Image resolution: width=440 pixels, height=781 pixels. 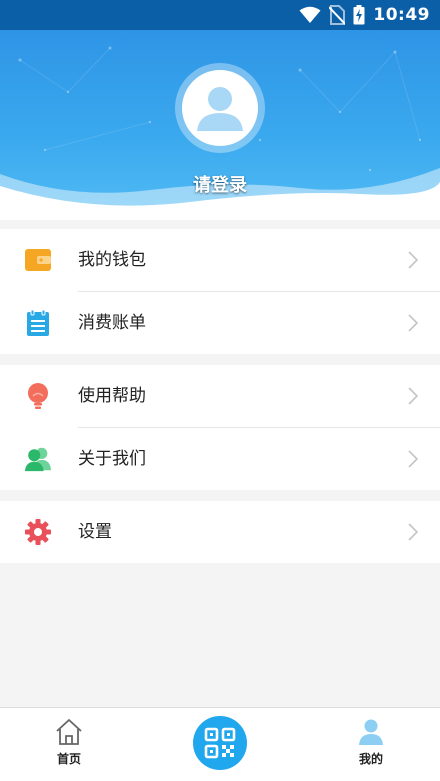 I want to click on scan-button, so click(x=220, y=743).